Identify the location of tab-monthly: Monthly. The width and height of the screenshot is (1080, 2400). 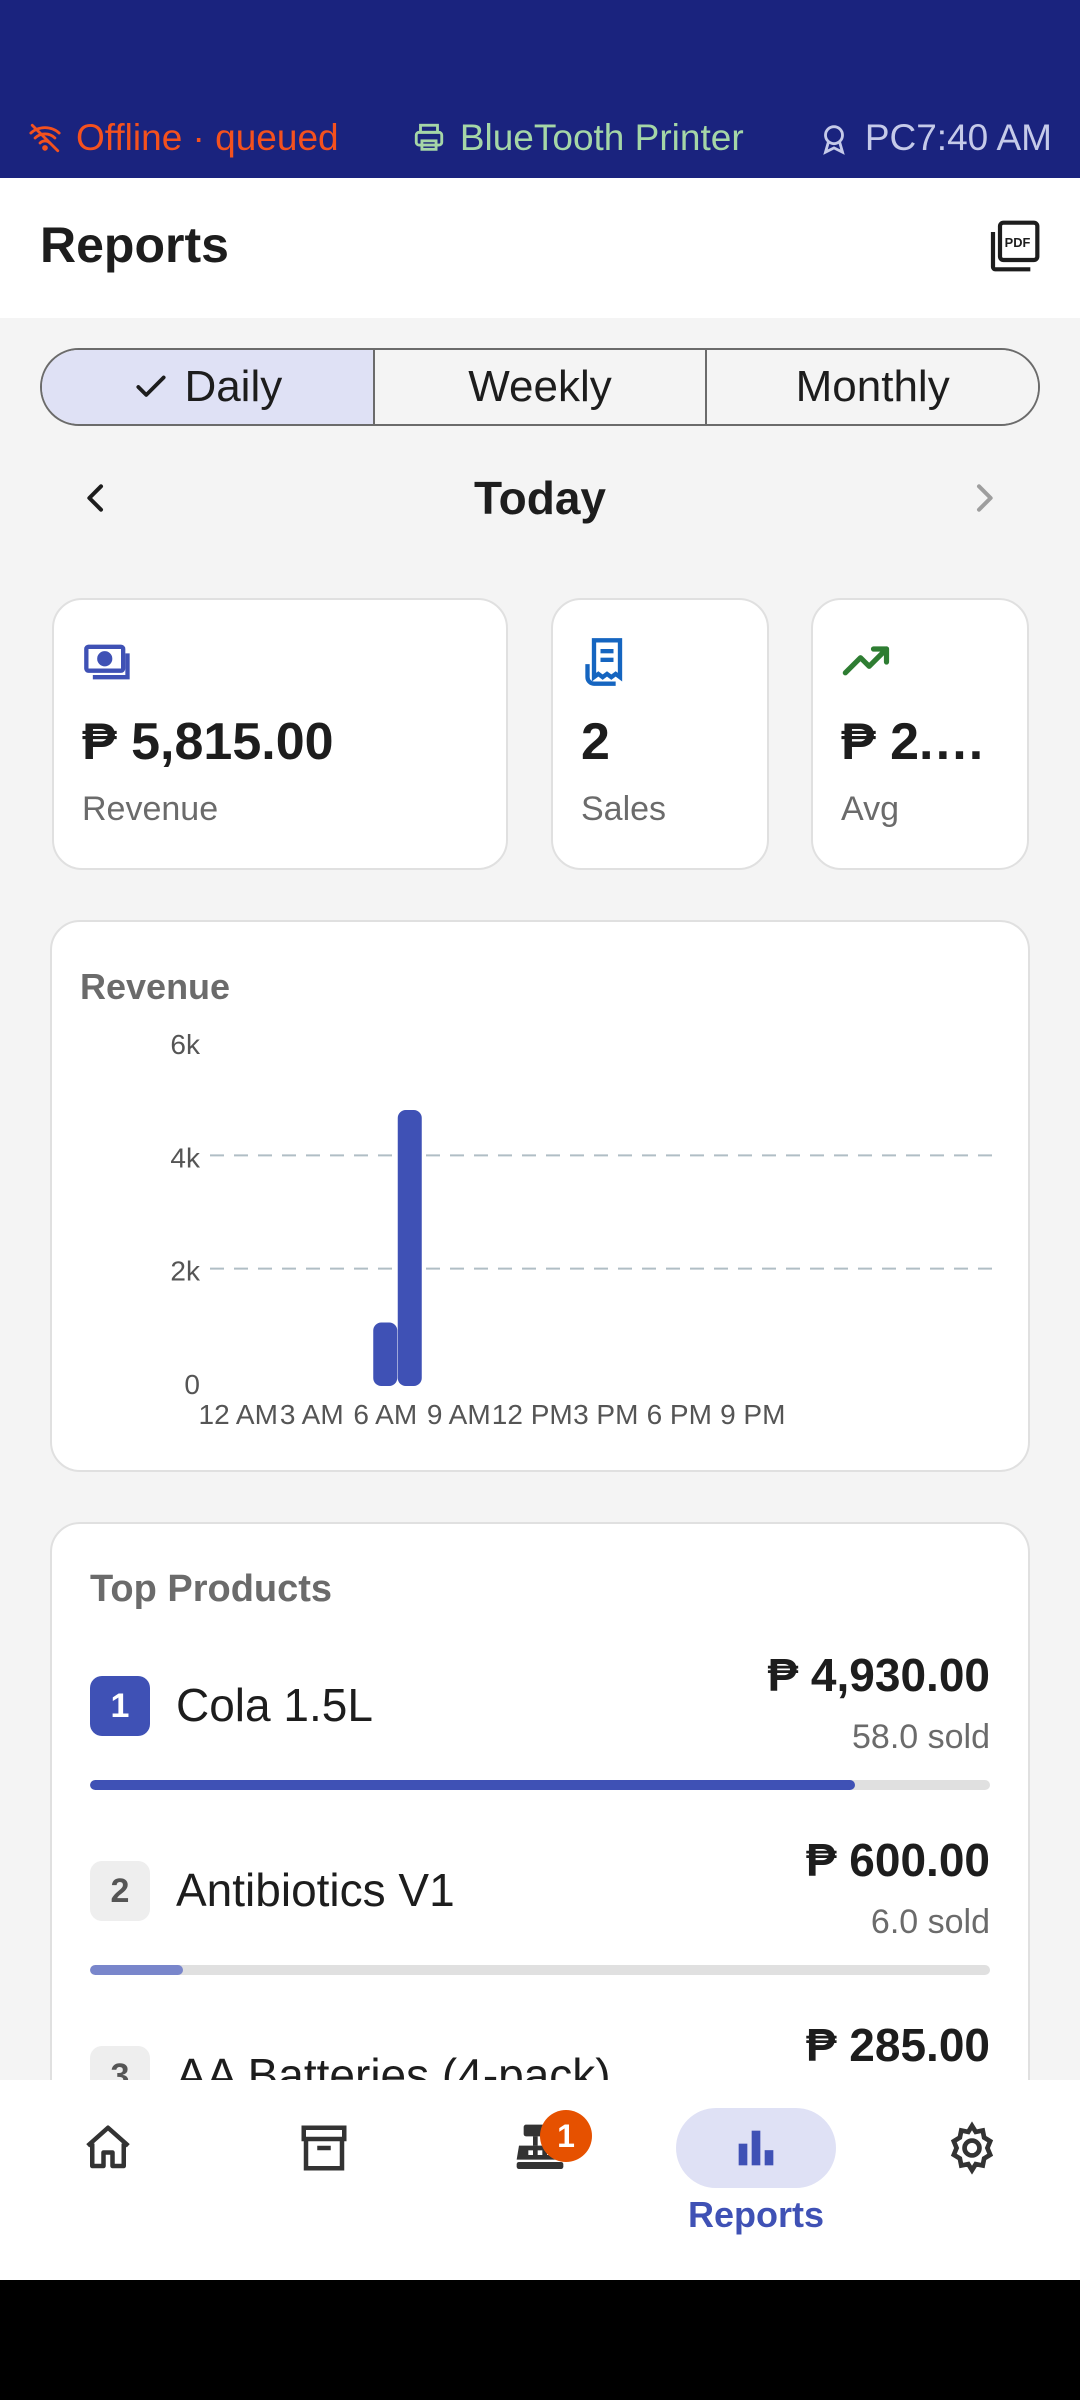
(871, 387).